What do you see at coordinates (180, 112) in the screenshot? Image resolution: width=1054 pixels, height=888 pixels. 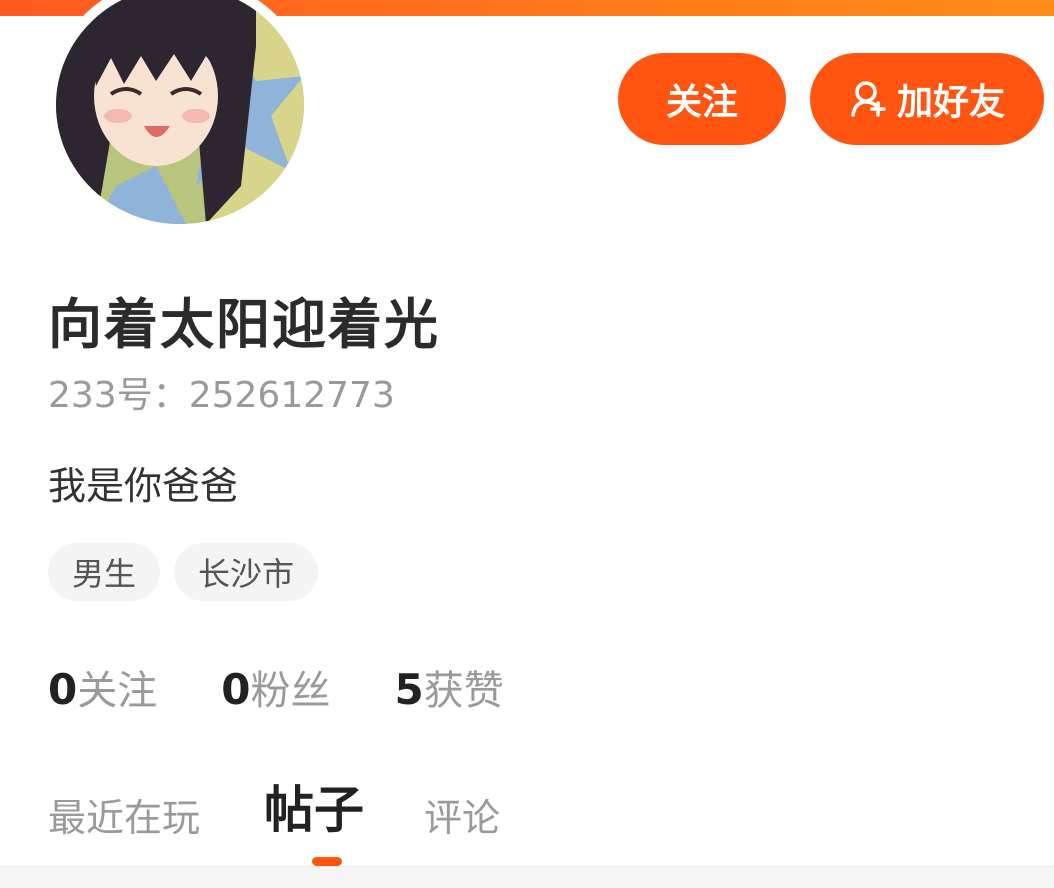 I see `avatar-image` at bounding box center [180, 112].